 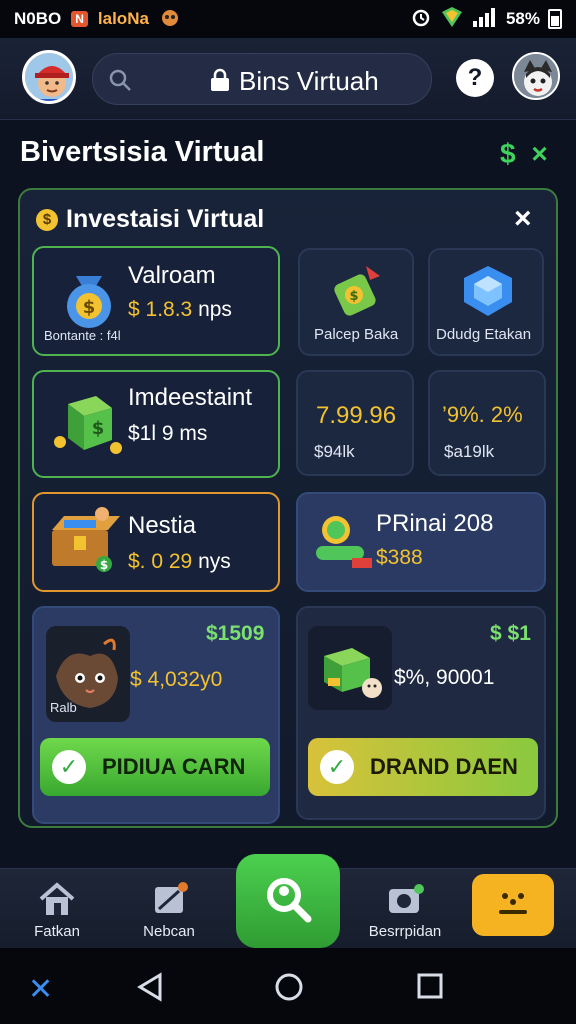 What do you see at coordinates (405, 931) in the screenshot?
I see `nav-camera-label: Besrrpidan` at bounding box center [405, 931].